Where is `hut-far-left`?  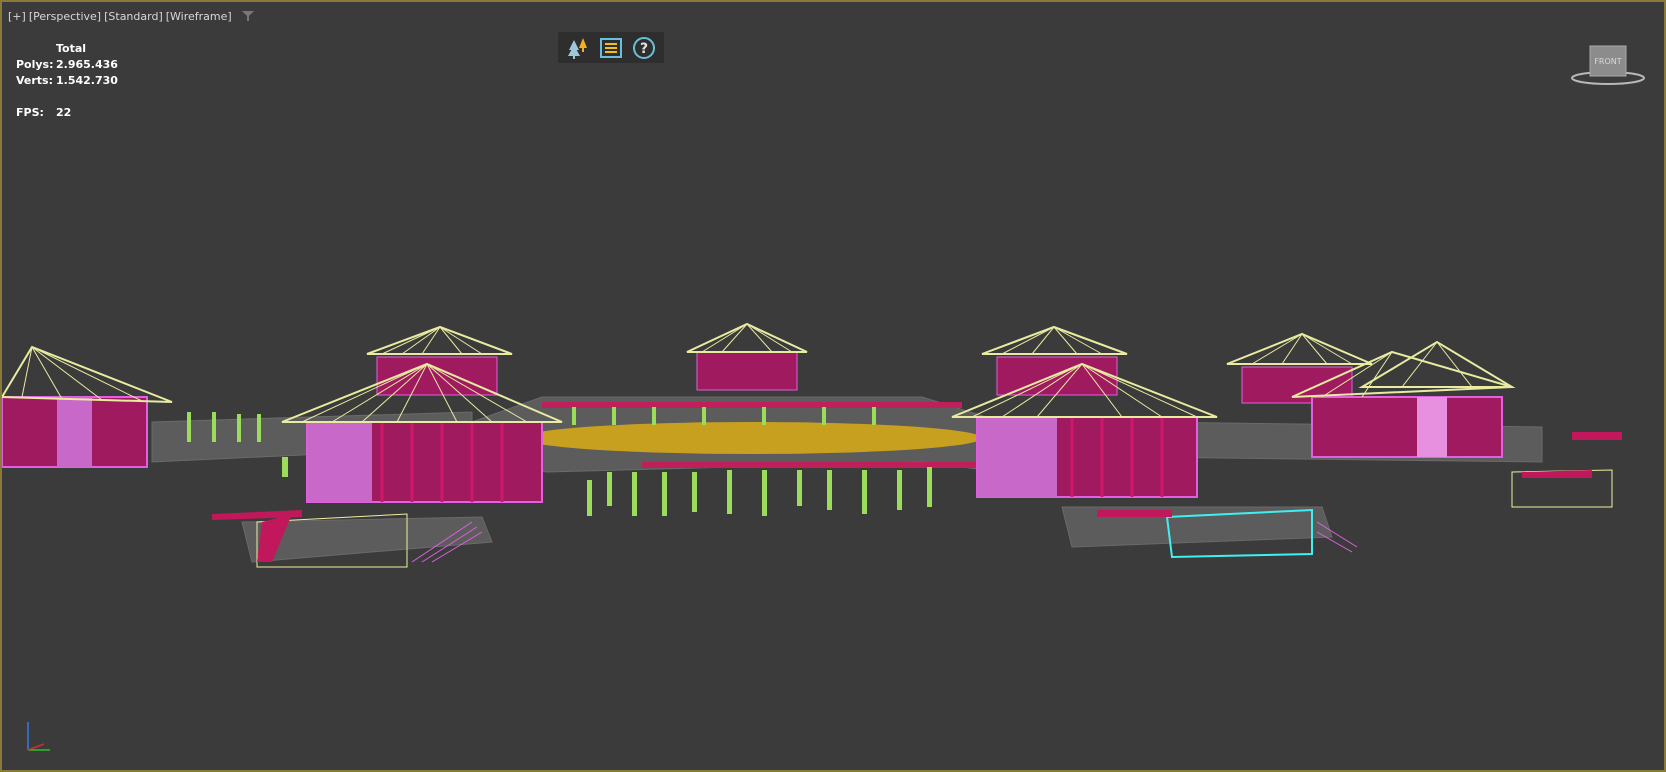 hut-far-left is located at coordinates (87, 406).